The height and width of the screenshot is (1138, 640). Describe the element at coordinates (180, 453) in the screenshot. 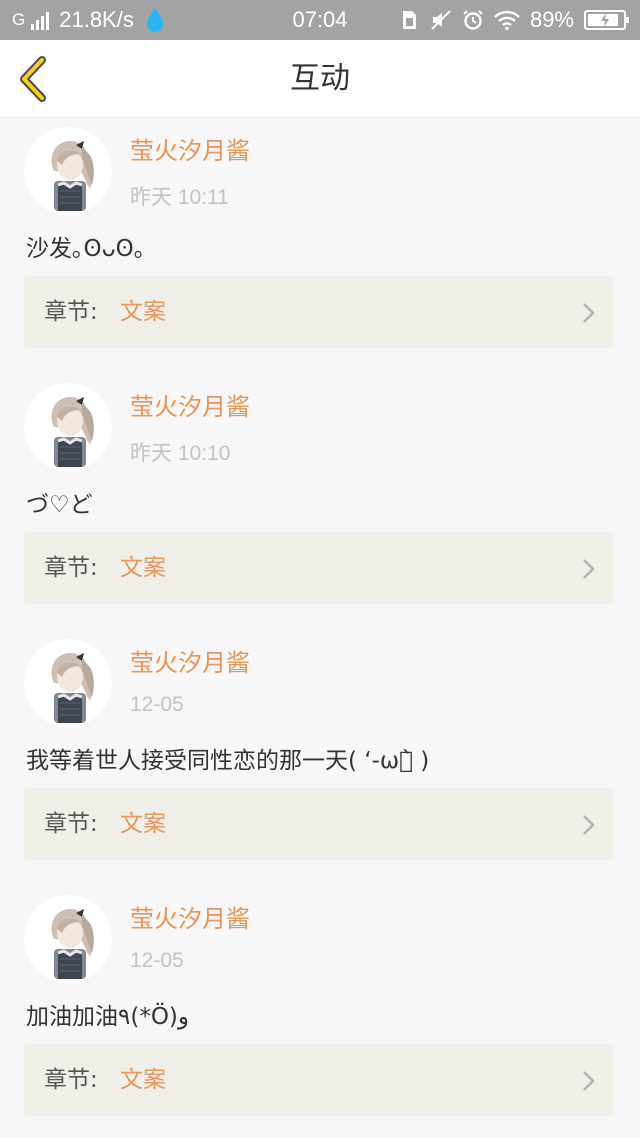

I see `timestamp: 昨天 10:10` at that location.